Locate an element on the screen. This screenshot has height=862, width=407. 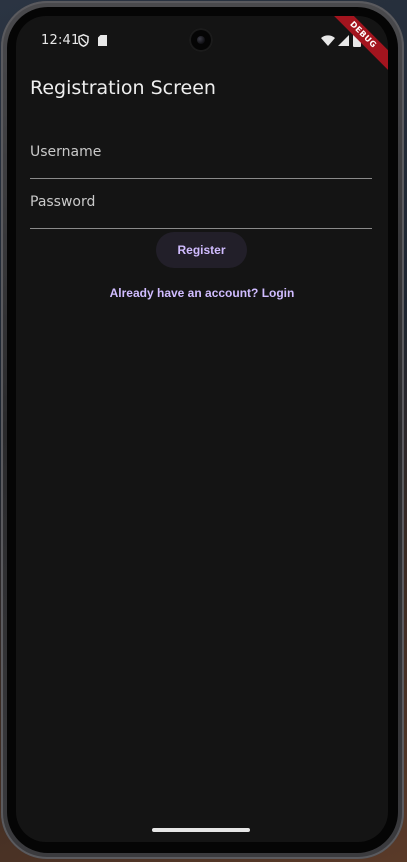
username-label: Username is located at coordinates (66, 152).